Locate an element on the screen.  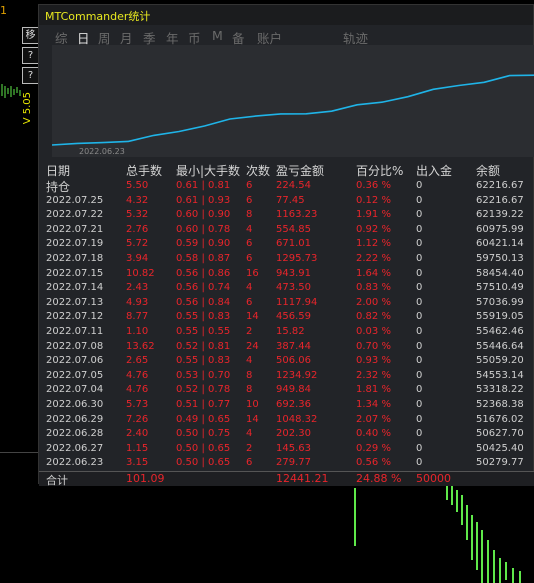
column-header-1: 总手数 is located at coordinates (144, 170).